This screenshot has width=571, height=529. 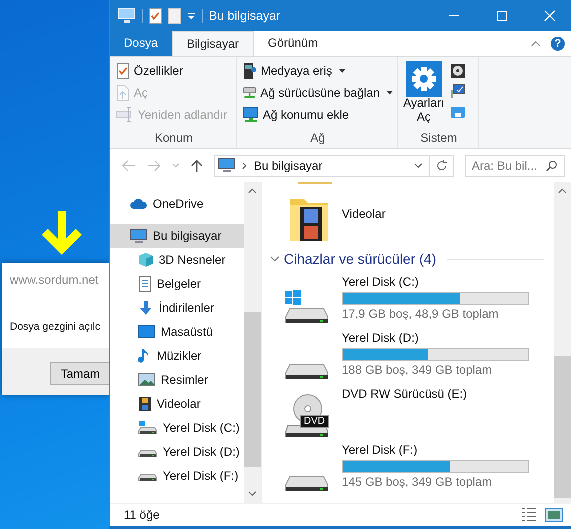 What do you see at coordinates (177, 452) in the screenshot?
I see `nav-item: Yerel Disk (D:)` at bounding box center [177, 452].